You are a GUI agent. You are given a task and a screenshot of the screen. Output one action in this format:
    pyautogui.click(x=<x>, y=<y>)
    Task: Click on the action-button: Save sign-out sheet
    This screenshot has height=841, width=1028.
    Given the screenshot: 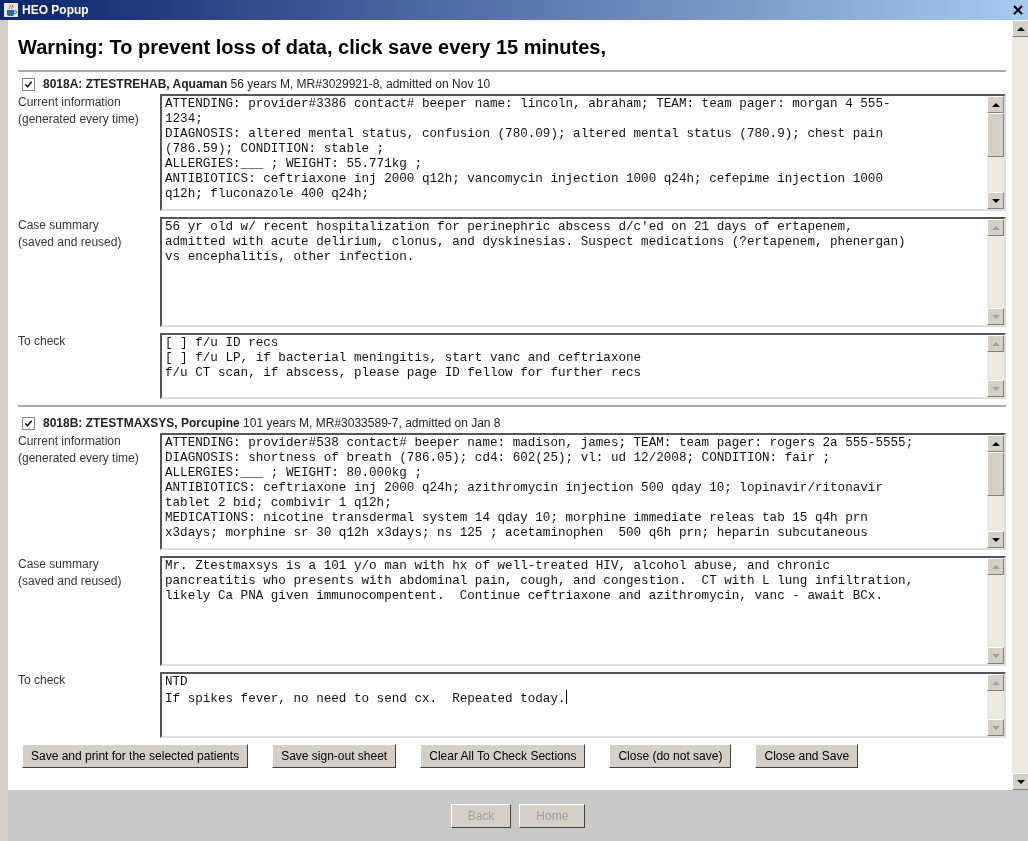 What is the action you would take?
    pyautogui.click(x=334, y=756)
    